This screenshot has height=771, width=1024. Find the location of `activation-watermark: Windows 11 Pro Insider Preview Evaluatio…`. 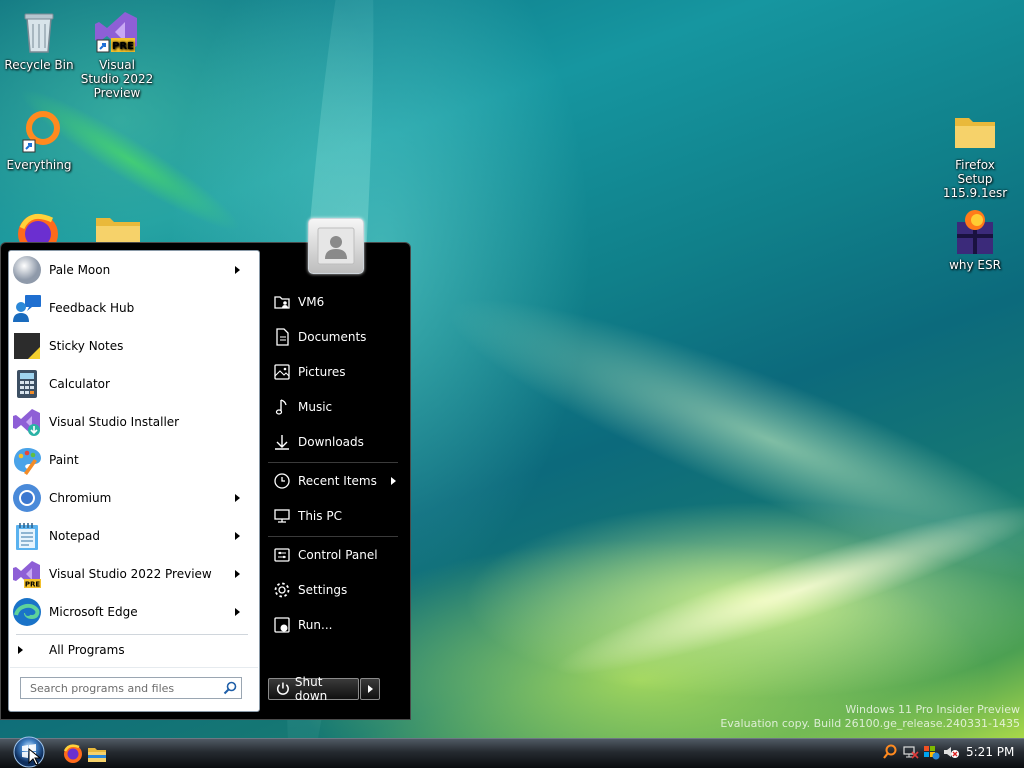

activation-watermark: Windows 11 Pro Insider Preview Evaluatio… is located at coordinates (860, 717).